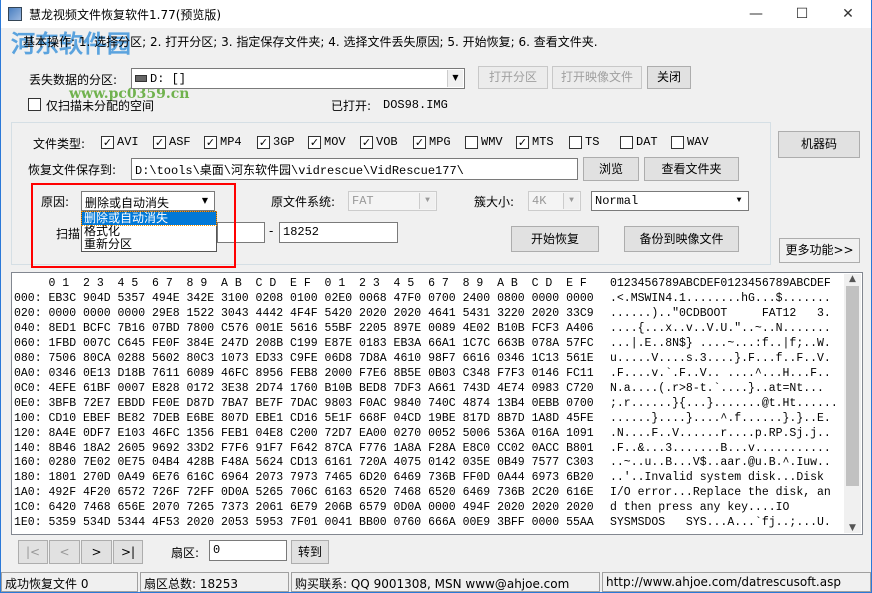  Describe the element at coordinates (720, 373) in the screenshot. I see `ascii-row: .F....v.`.F..V.. ....^...H...F..` at that location.